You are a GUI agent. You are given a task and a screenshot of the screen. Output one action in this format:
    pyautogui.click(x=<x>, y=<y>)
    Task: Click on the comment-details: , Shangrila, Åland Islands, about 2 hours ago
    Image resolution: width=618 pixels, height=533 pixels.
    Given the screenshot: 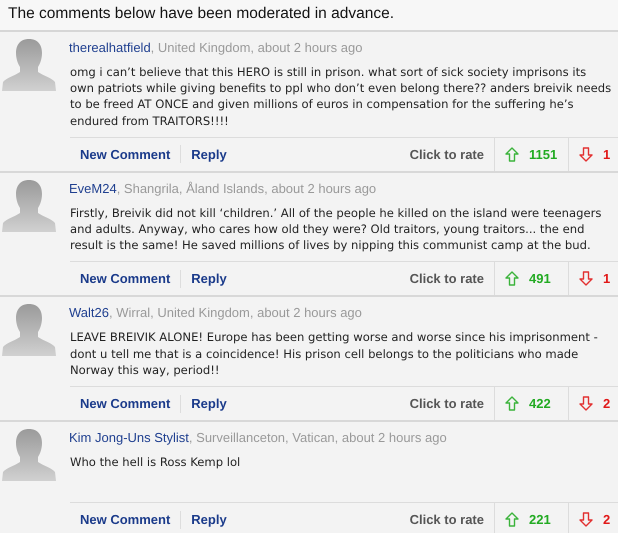 What is the action you would take?
    pyautogui.click(x=246, y=188)
    